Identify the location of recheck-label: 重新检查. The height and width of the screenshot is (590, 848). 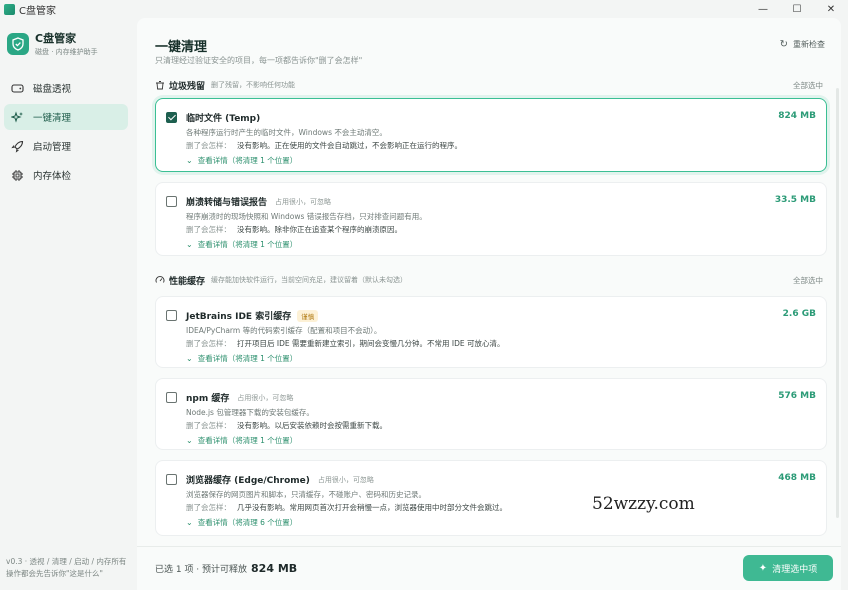
(809, 44).